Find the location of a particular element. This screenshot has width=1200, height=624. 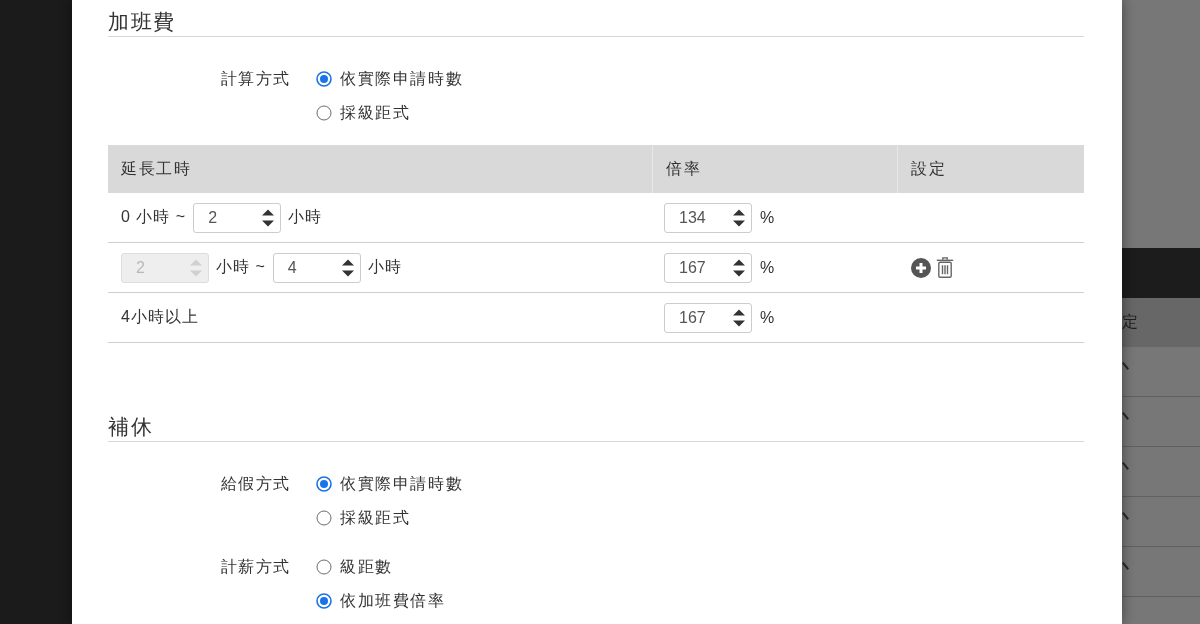

column-header: 設定 is located at coordinates (990, 169).